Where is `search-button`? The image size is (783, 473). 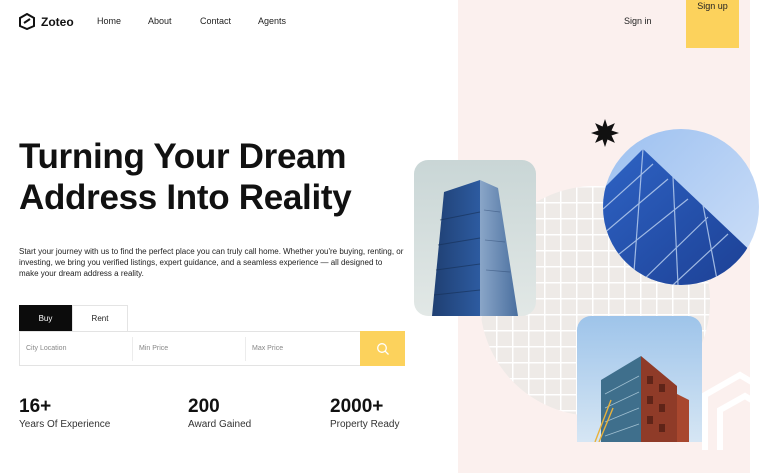
search-button is located at coordinates (382, 348).